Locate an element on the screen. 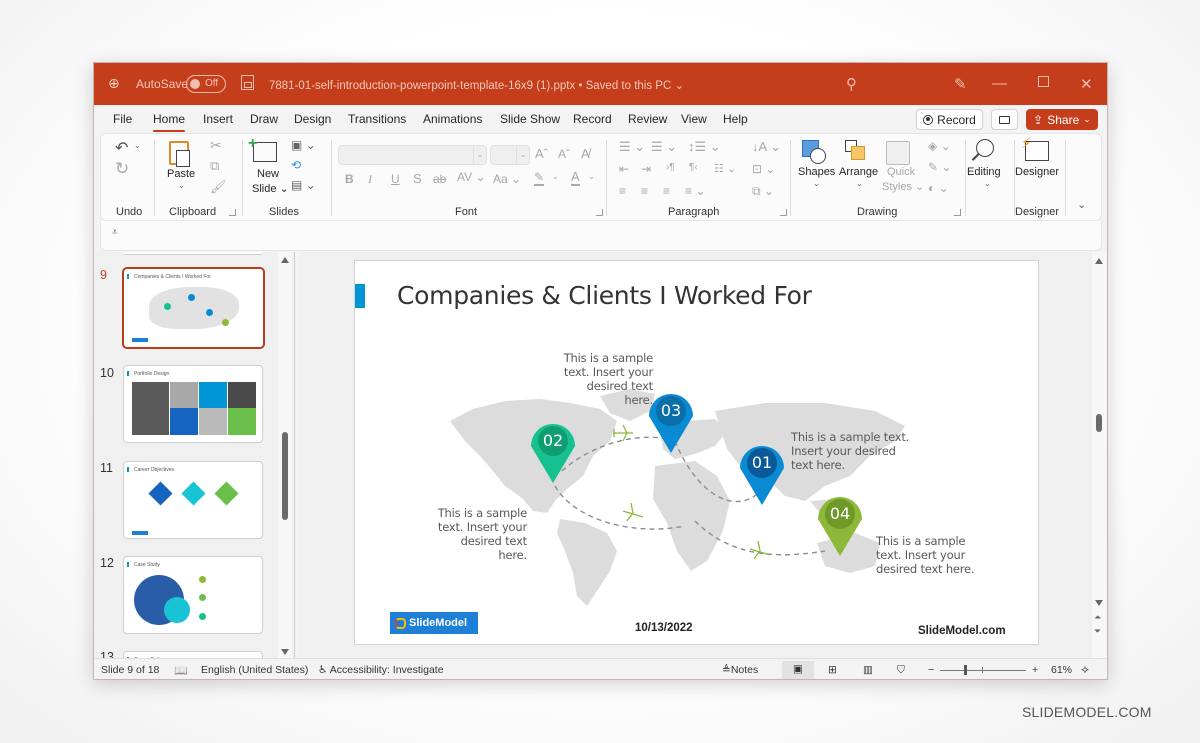 The width and height of the screenshot is (1200, 743). line-spacing-icon: ↕☰ ⌄ is located at coordinates (704, 147).